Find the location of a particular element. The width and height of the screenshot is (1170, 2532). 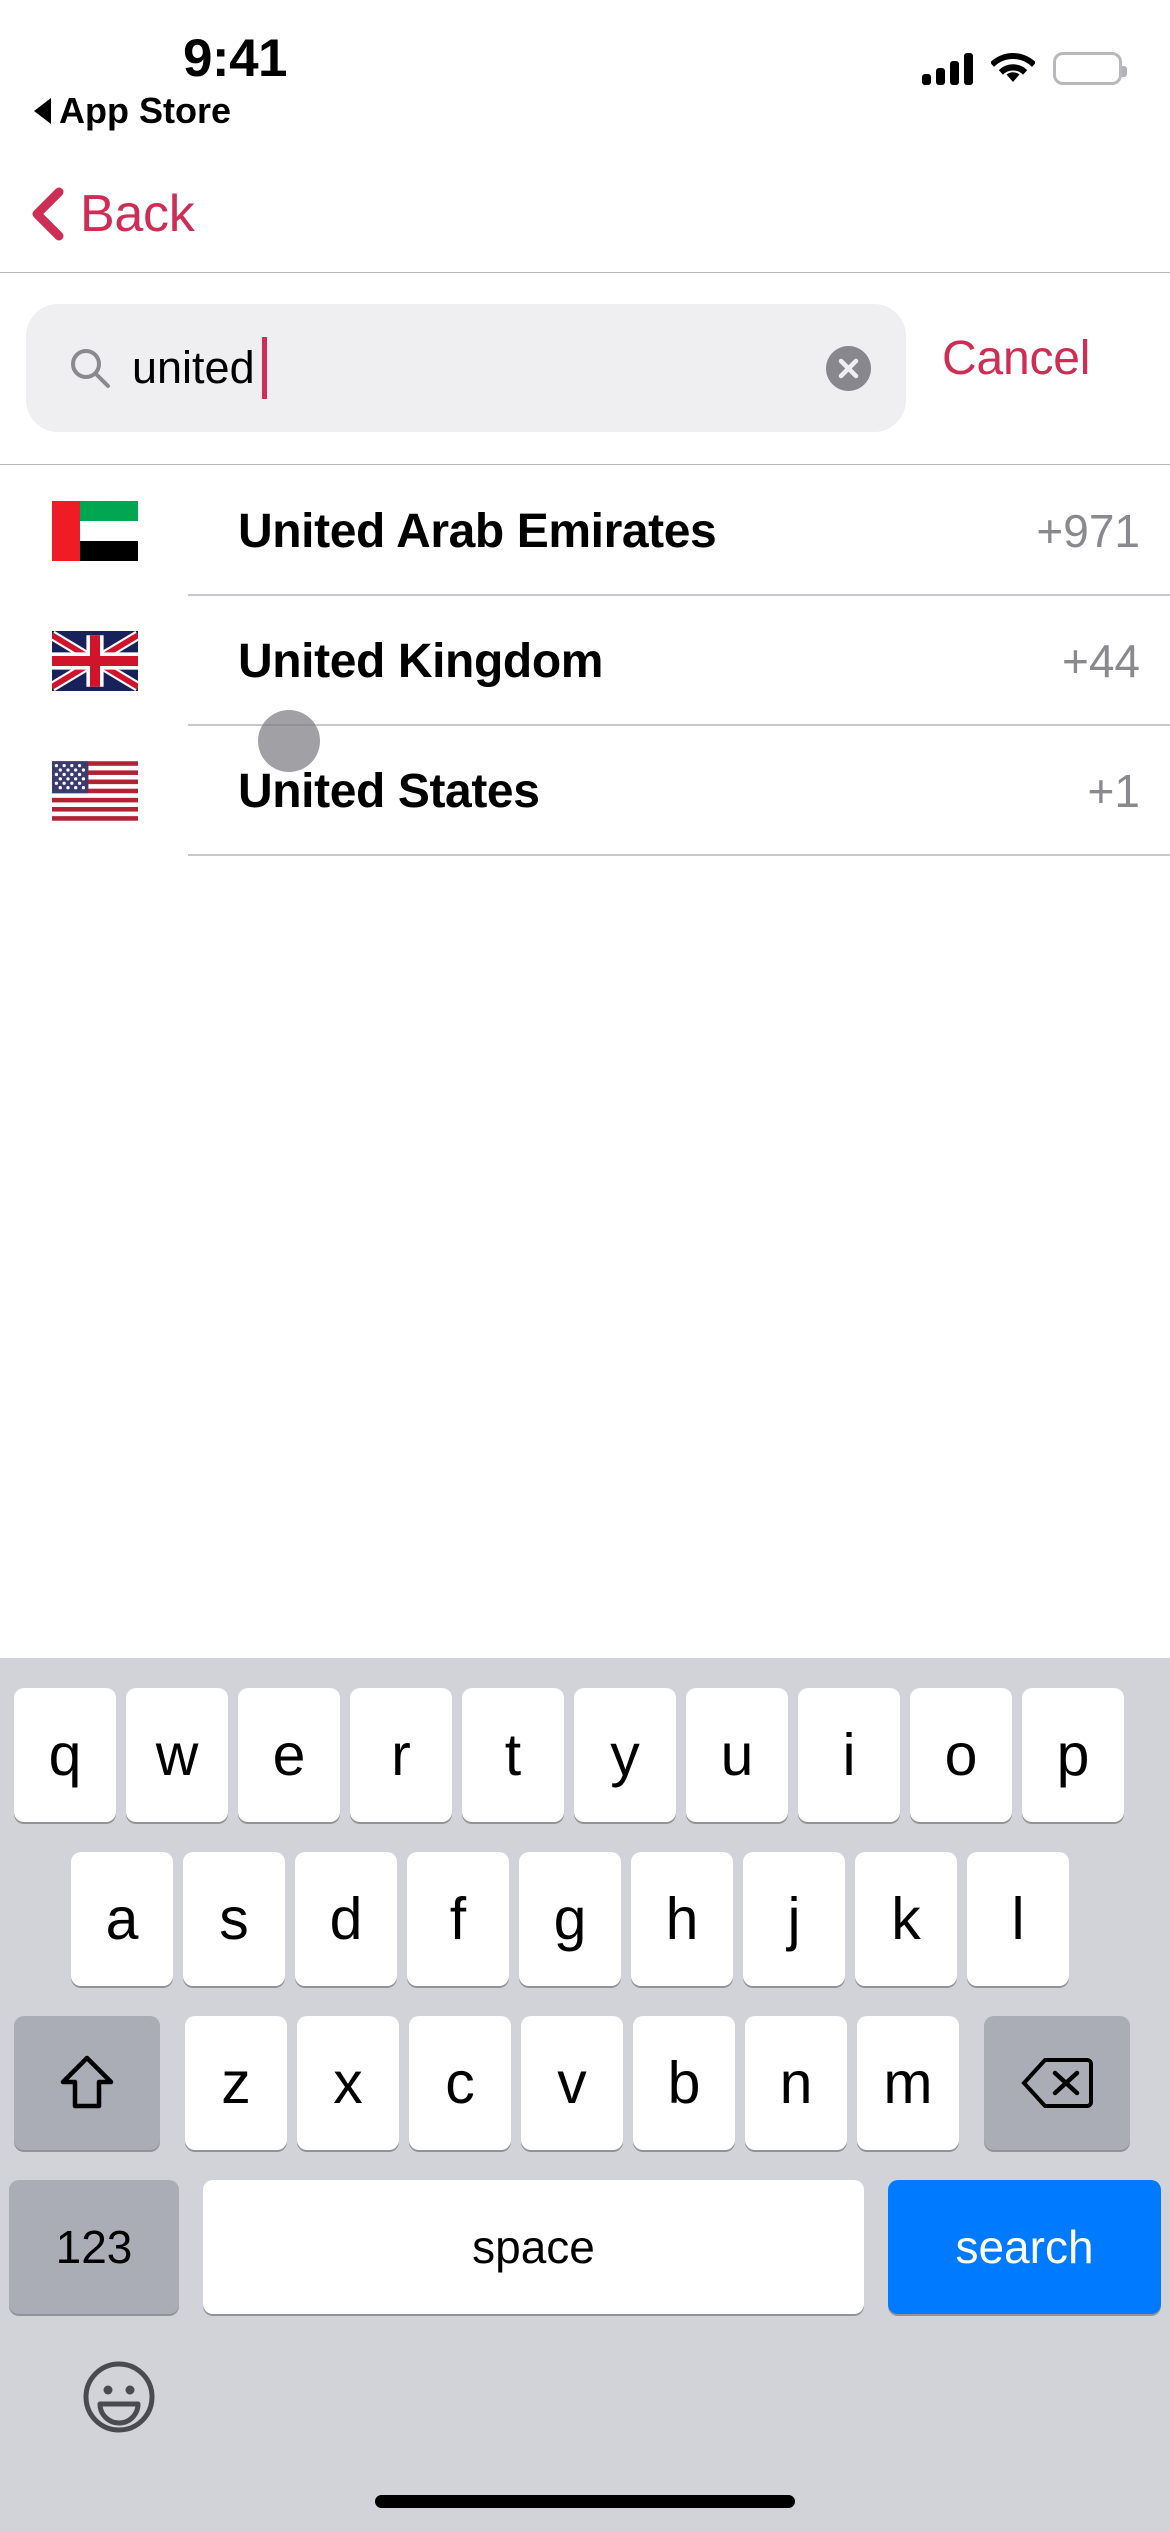

clear-circle-icon is located at coordinates (848, 368).